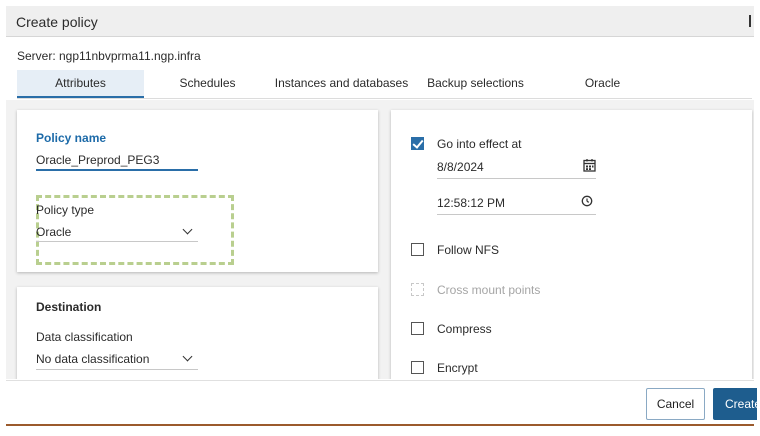 This screenshot has width=760, height=436. What do you see at coordinates (468, 250) in the screenshot?
I see `follow-nfs-label: Follow NFS` at bounding box center [468, 250].